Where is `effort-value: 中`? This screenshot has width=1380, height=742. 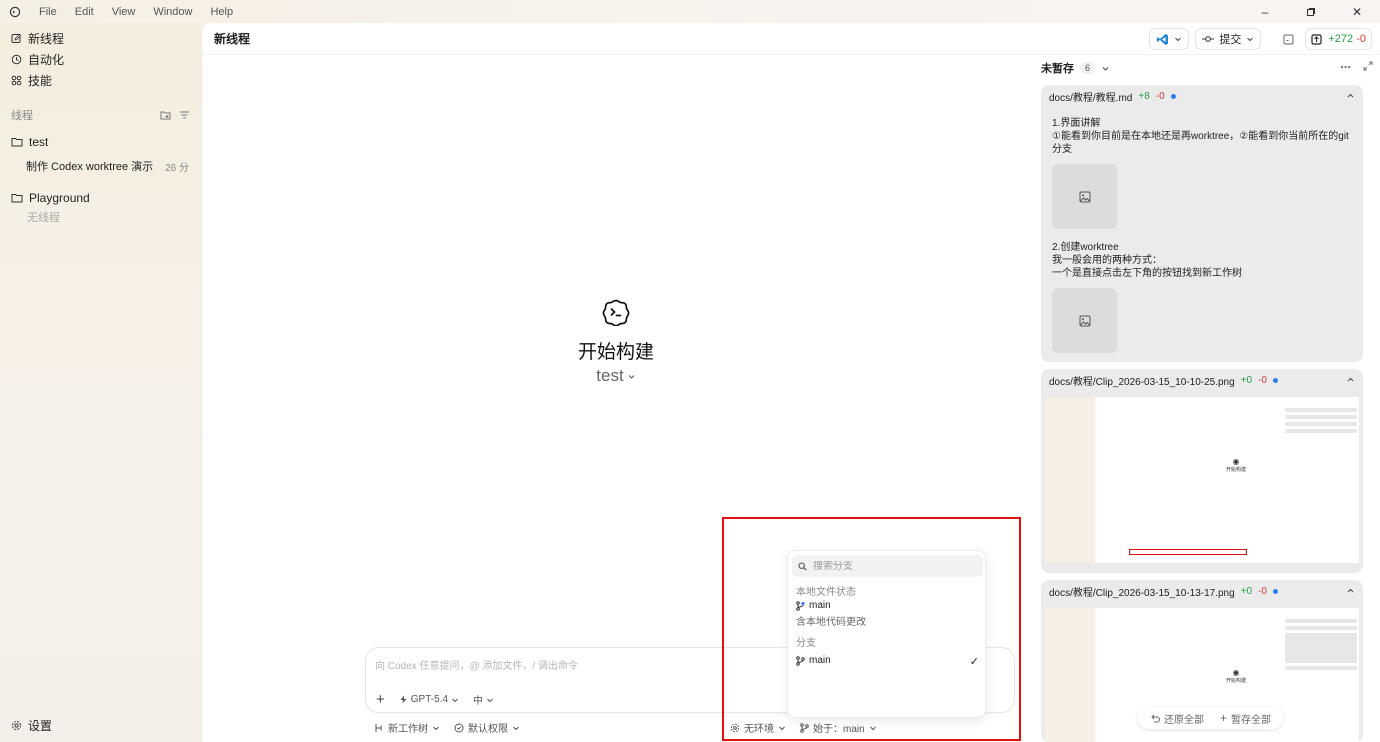 effort-value: 中 is located at coordinates (478, 701).